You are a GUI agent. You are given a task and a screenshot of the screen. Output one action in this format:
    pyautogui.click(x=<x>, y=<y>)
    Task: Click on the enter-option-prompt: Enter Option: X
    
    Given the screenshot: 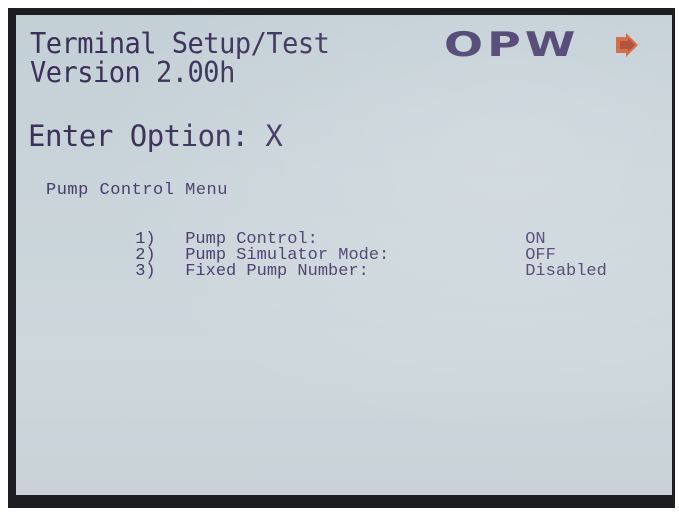 What is the action you would take?
    pyautogui.click(x=155, y=136)
    